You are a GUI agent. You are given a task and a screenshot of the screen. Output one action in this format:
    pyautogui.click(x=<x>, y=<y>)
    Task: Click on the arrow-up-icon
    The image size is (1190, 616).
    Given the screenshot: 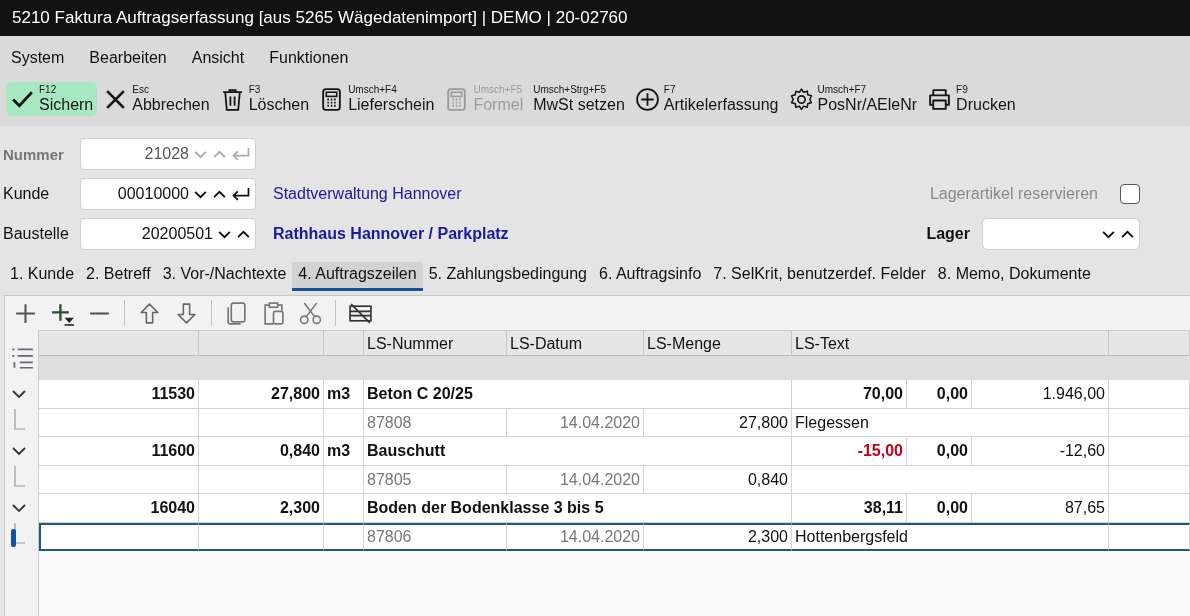 What is the action you would take?
    pyautogui.click(x=149, y=313)
    